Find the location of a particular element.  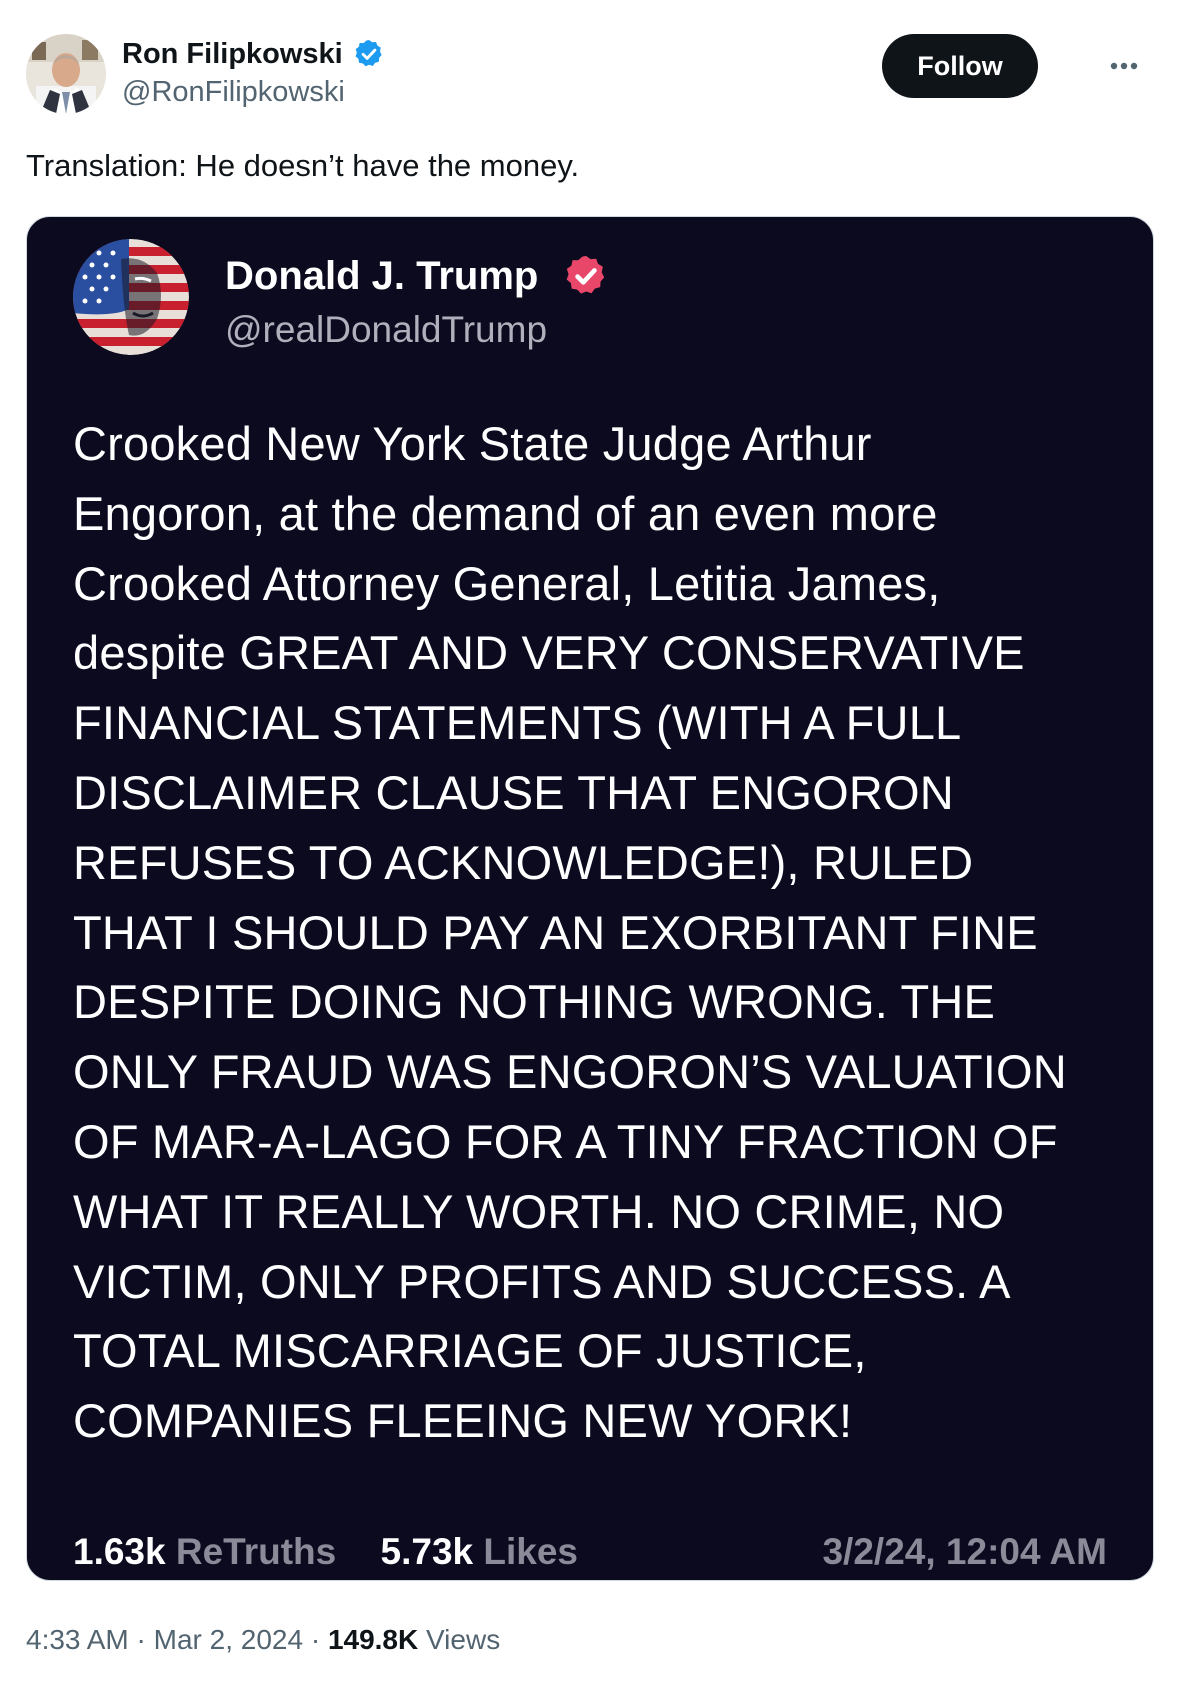

author-handle: @RonFilipkowski is located at coordinates (253, 92).